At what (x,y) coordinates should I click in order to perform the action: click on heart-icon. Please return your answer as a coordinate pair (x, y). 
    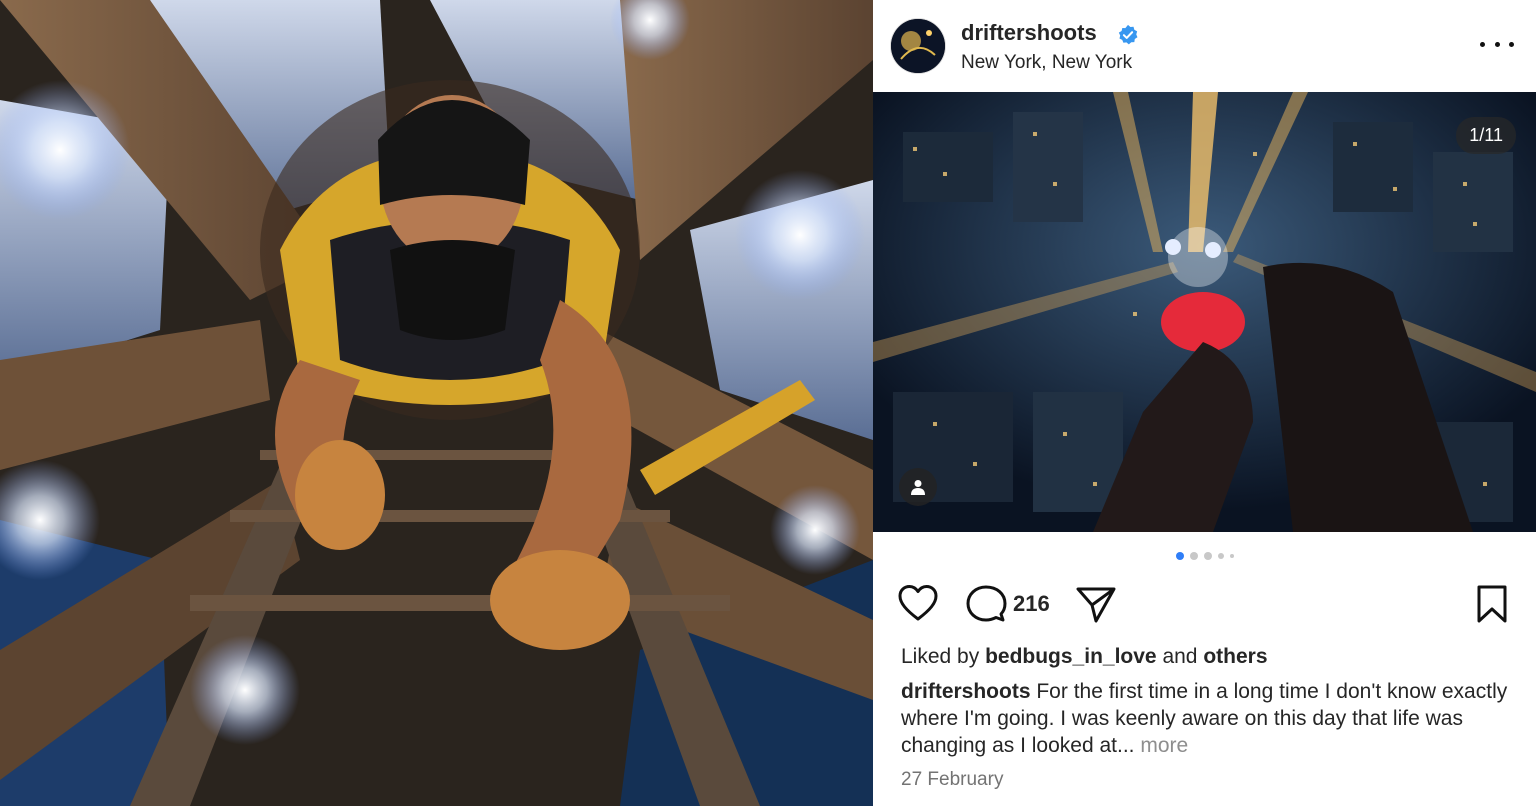
    Looking at the image, I should click on (918, 603).